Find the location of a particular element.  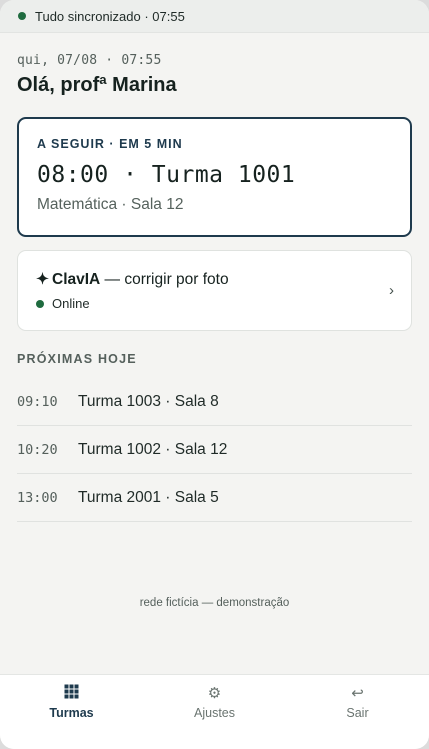

tab-ajustes: ⚙ Ajustes is located at coordinates (214, 712).